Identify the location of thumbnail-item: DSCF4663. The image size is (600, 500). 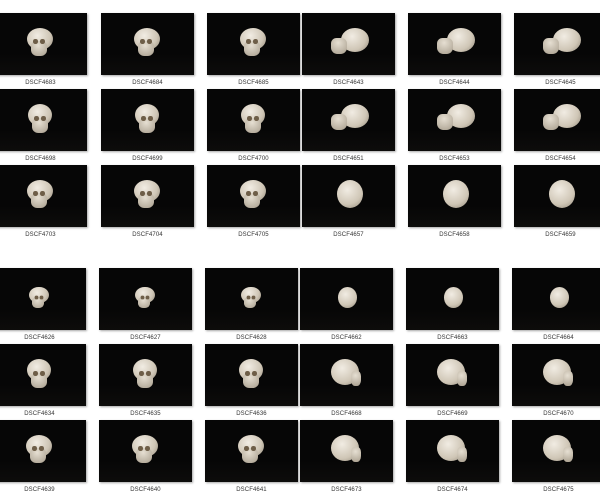
(452, 304).